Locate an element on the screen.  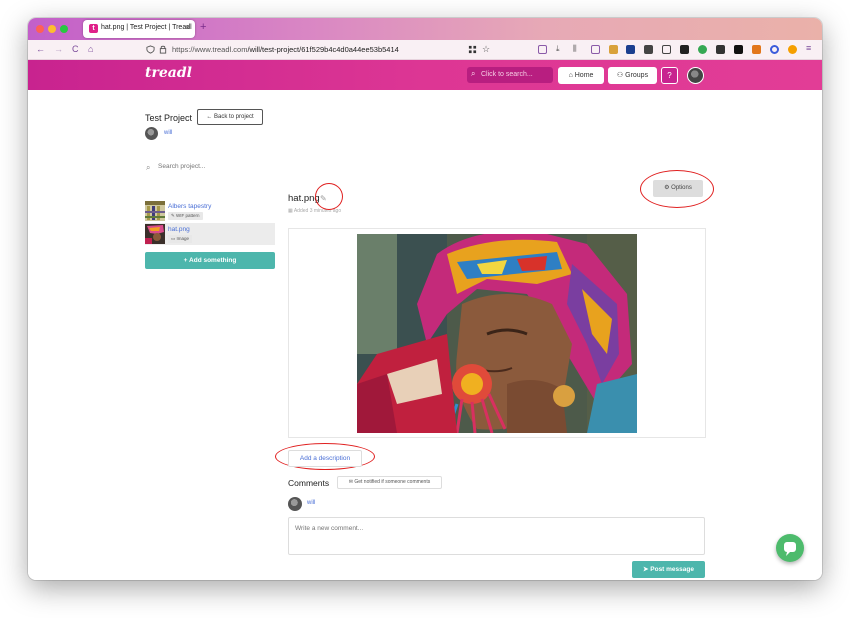
sidebar-item-label: hat.png is located at coordinates (179, 229).